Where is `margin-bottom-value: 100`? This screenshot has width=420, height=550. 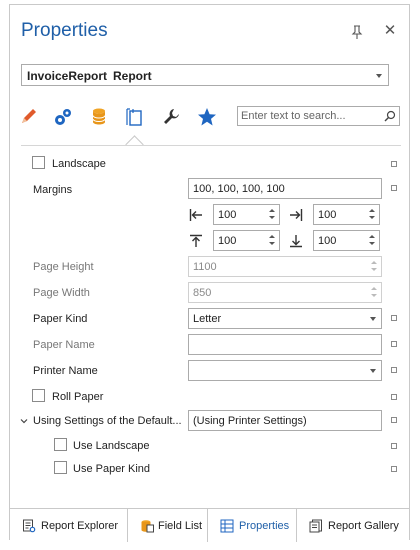 margin-bottom-value: 100 is located at coordinates (327, 241).